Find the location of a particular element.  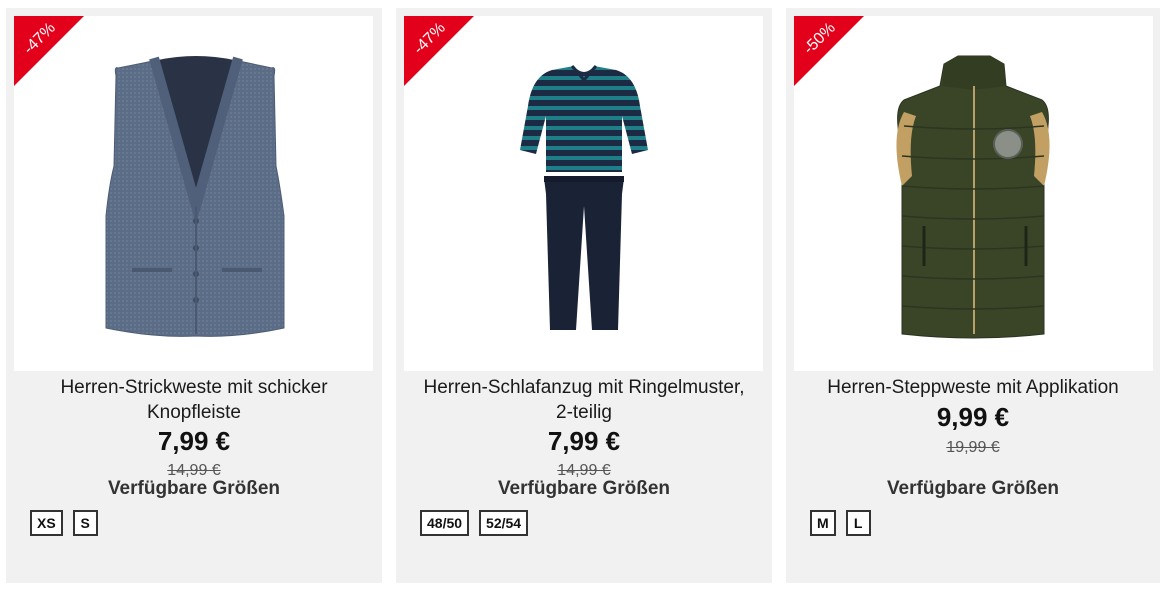

size-option: XS is located at coordinates (46, 523).